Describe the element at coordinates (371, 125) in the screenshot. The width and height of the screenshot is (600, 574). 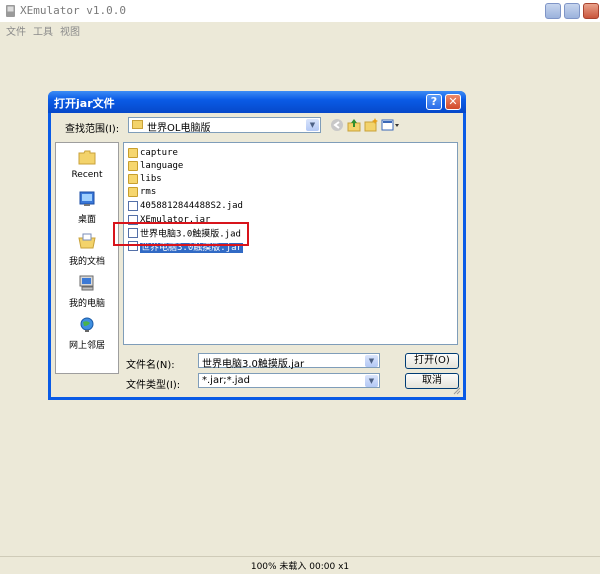
I see `new-folder-icon` at that location.